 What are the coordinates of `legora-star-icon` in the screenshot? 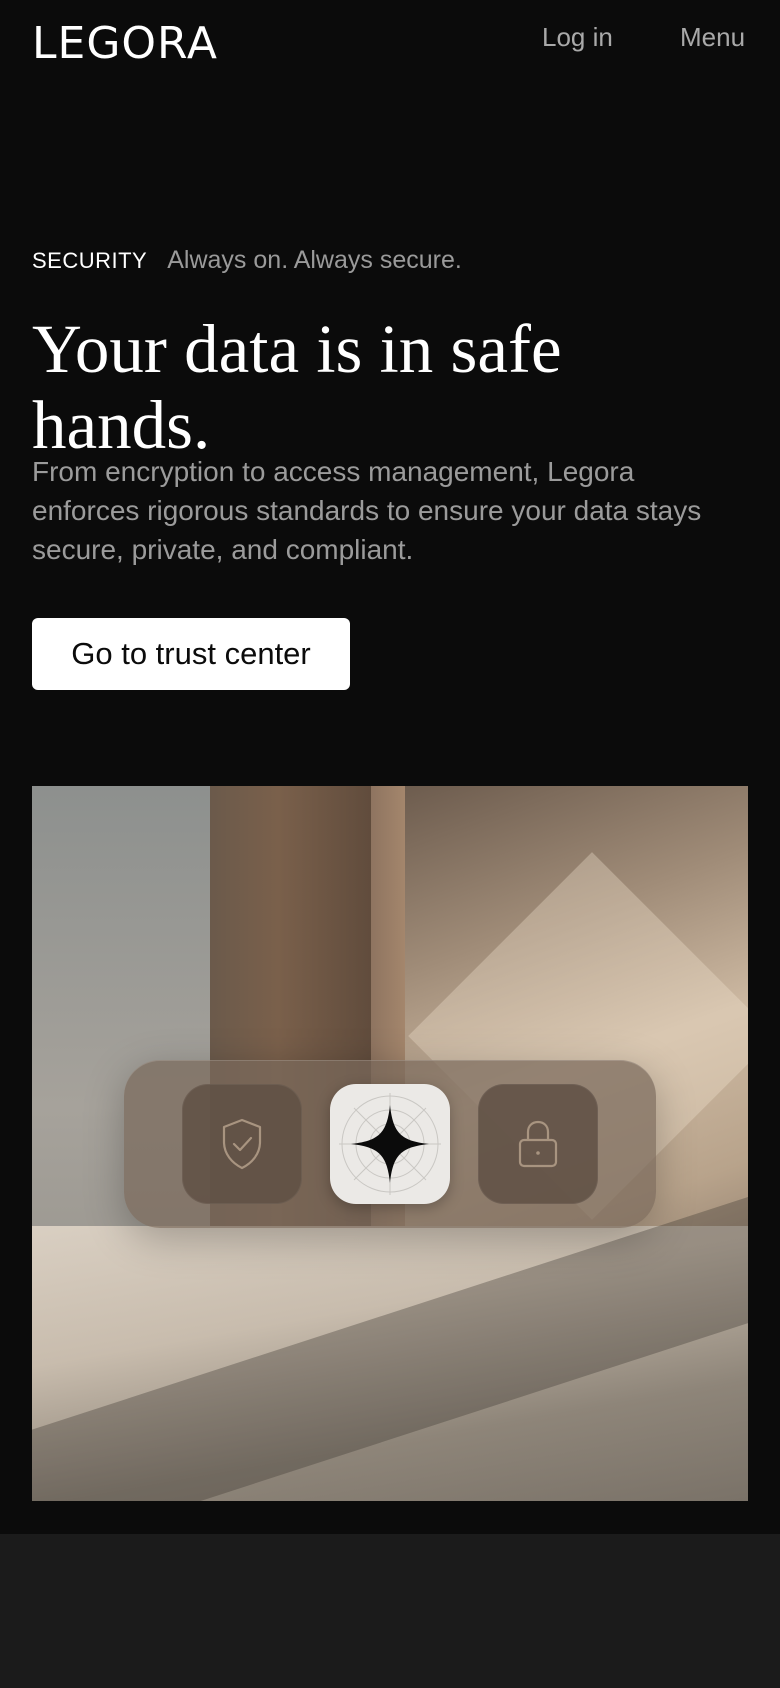 It's located at (390, 1144).